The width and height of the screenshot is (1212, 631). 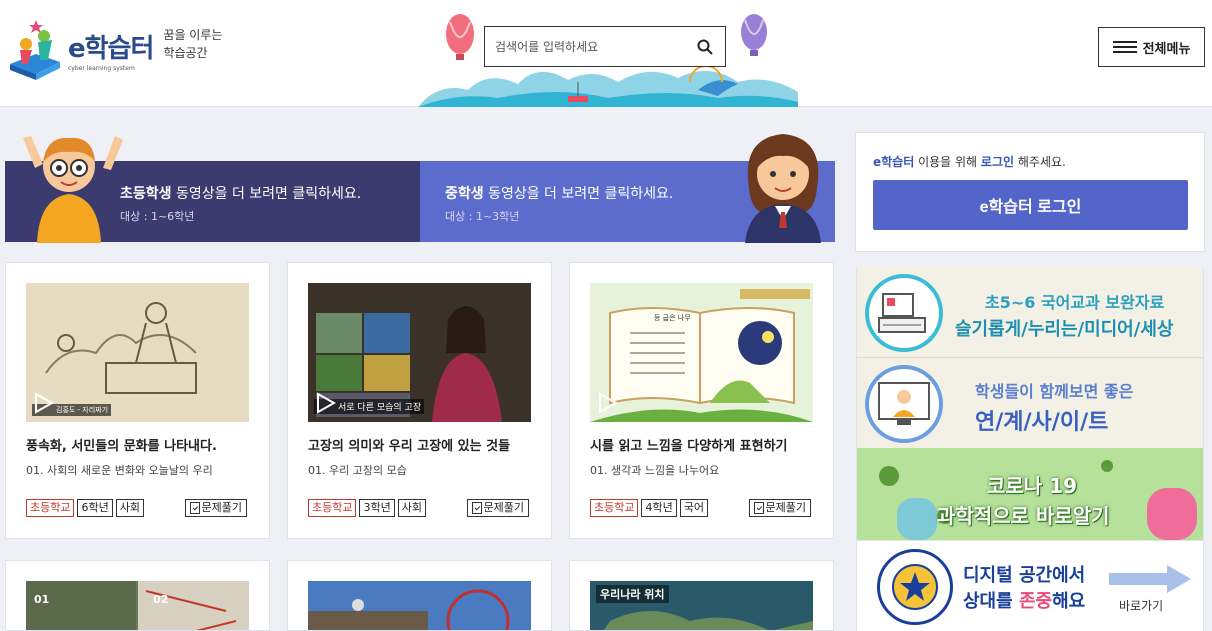 What do you see at coordinates (464, 194) in the screenshot?
I see `middle-banner-title-bold: 중학생` at bounding box center [464, 194].